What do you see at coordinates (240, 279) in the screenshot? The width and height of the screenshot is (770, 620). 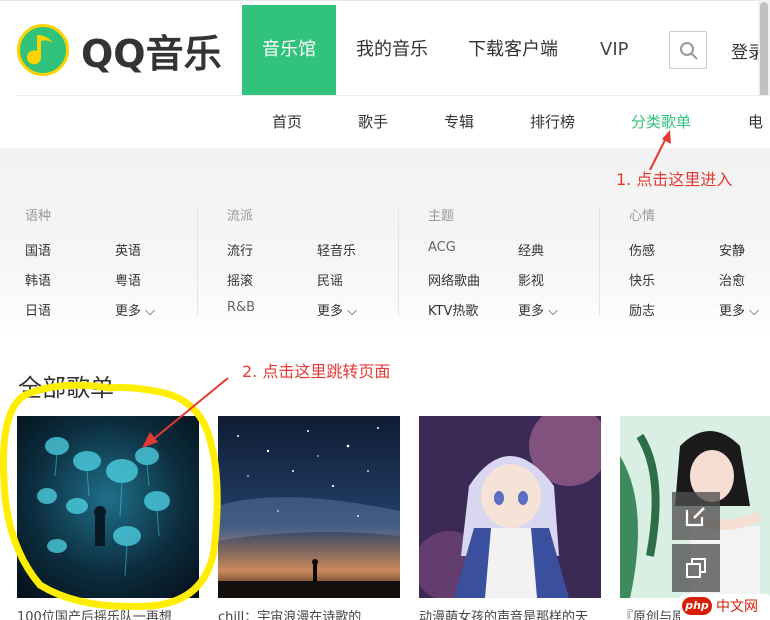 I see `category-option: 摇滚` at bounding box center [240, 279].